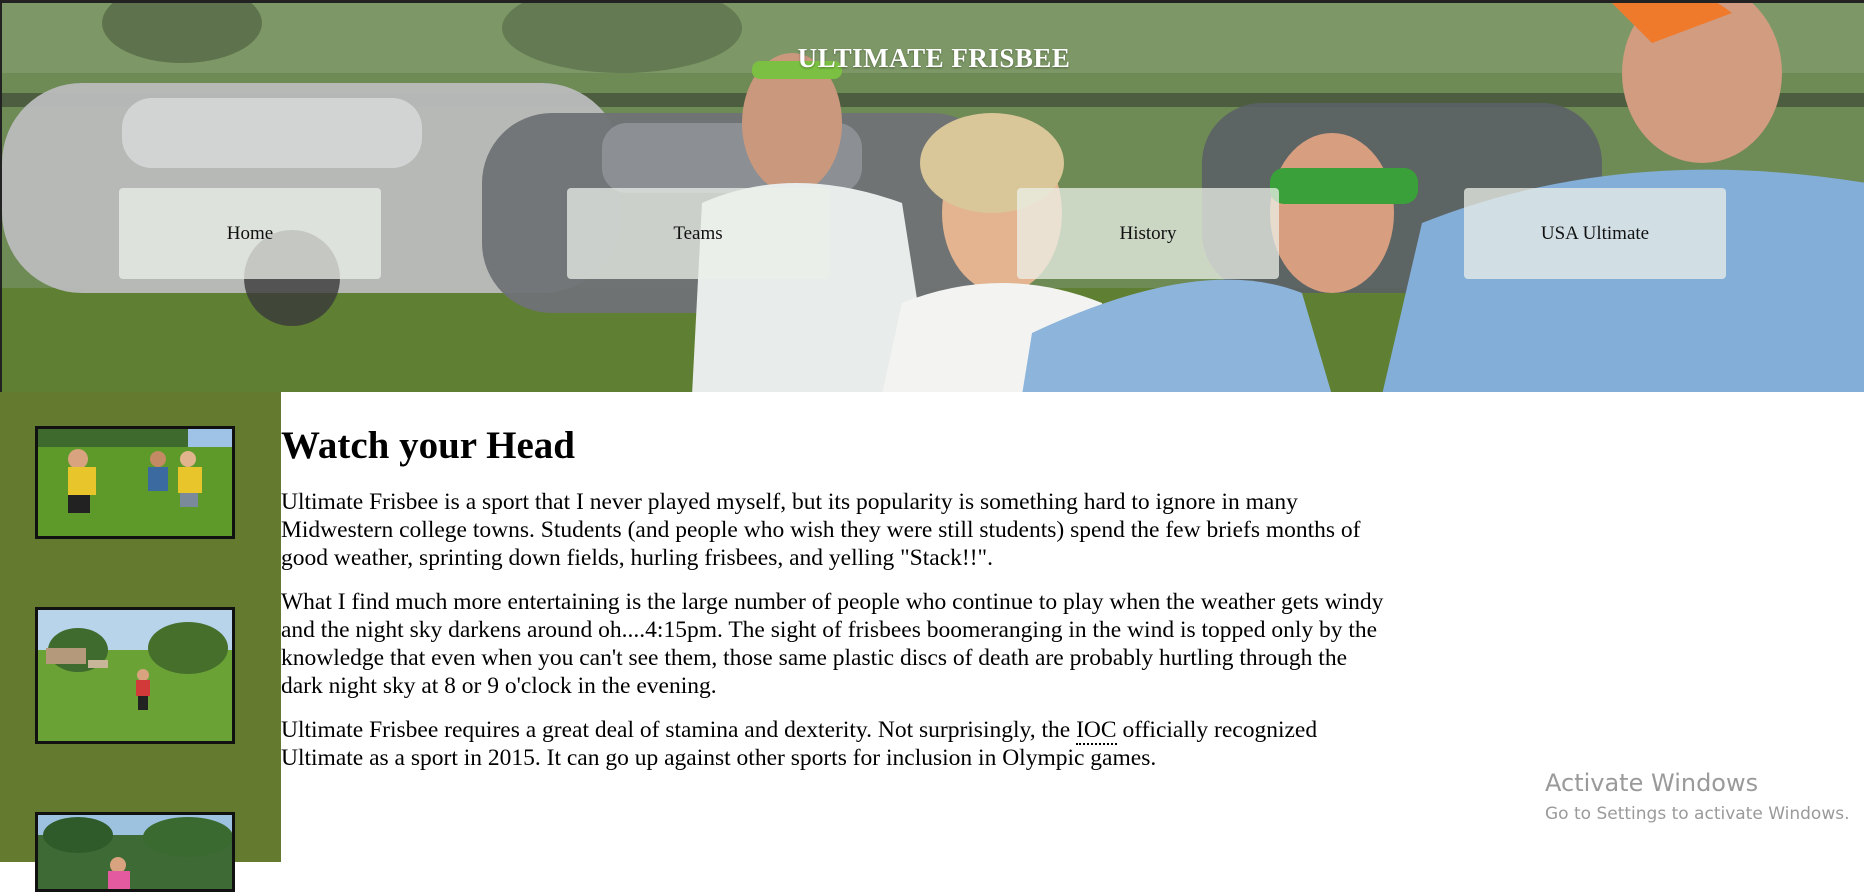 Image resolution: width=1864 pixels, height=892 pixels. Describe the element at coordinates (135, 482) in the screenshot. I see `thumbnail-players-marking` at that location.